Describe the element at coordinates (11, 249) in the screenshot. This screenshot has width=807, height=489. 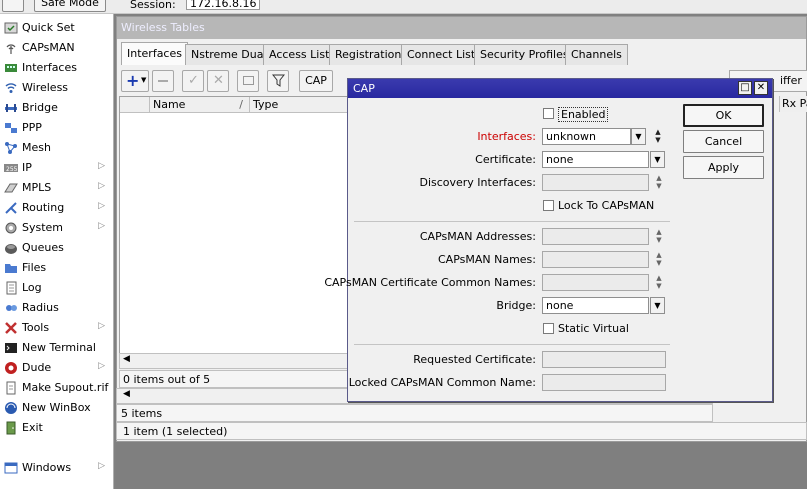
I see `queues-icon` at that location.